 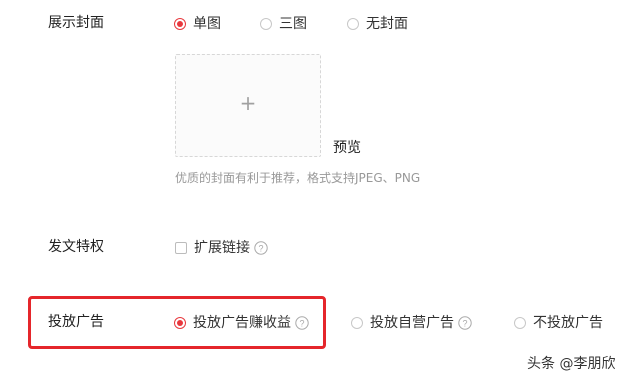 I want to click on ads-option-self-label: 投放自营广告, so click(x=412, y=323).